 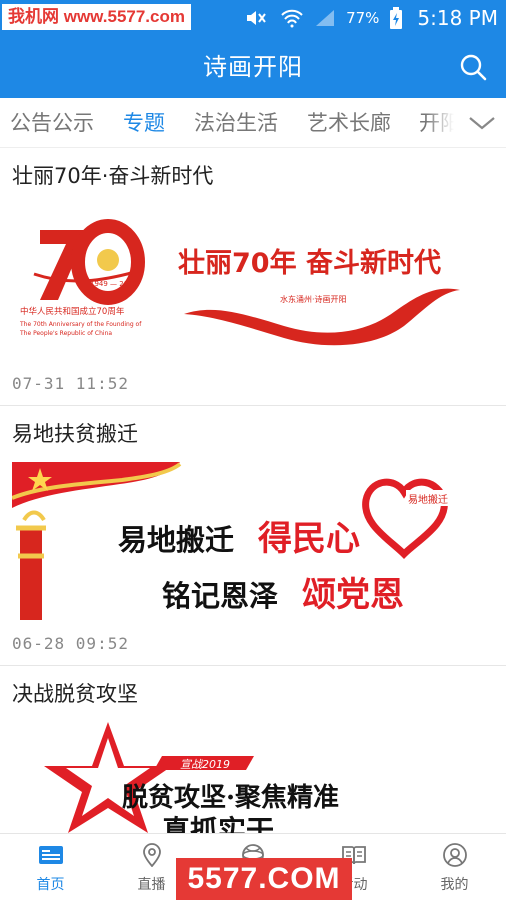 I want to click on news-title: 易地扶贫搬迁, so click(x=75, y=434).